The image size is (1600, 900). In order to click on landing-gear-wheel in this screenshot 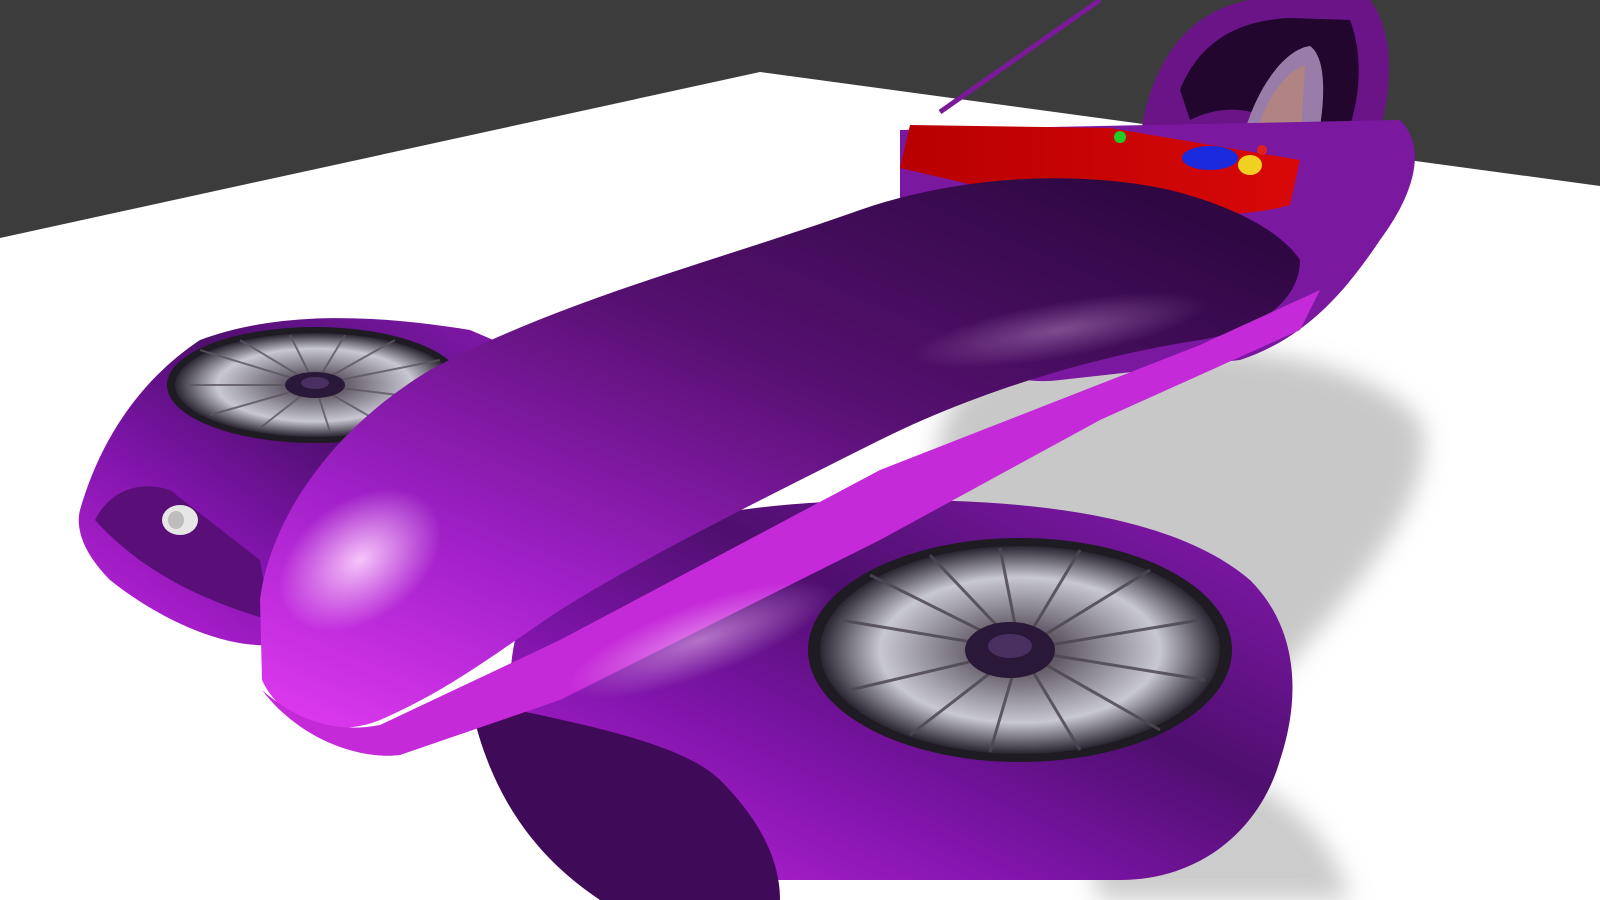, I will do `click(180, 520)`.